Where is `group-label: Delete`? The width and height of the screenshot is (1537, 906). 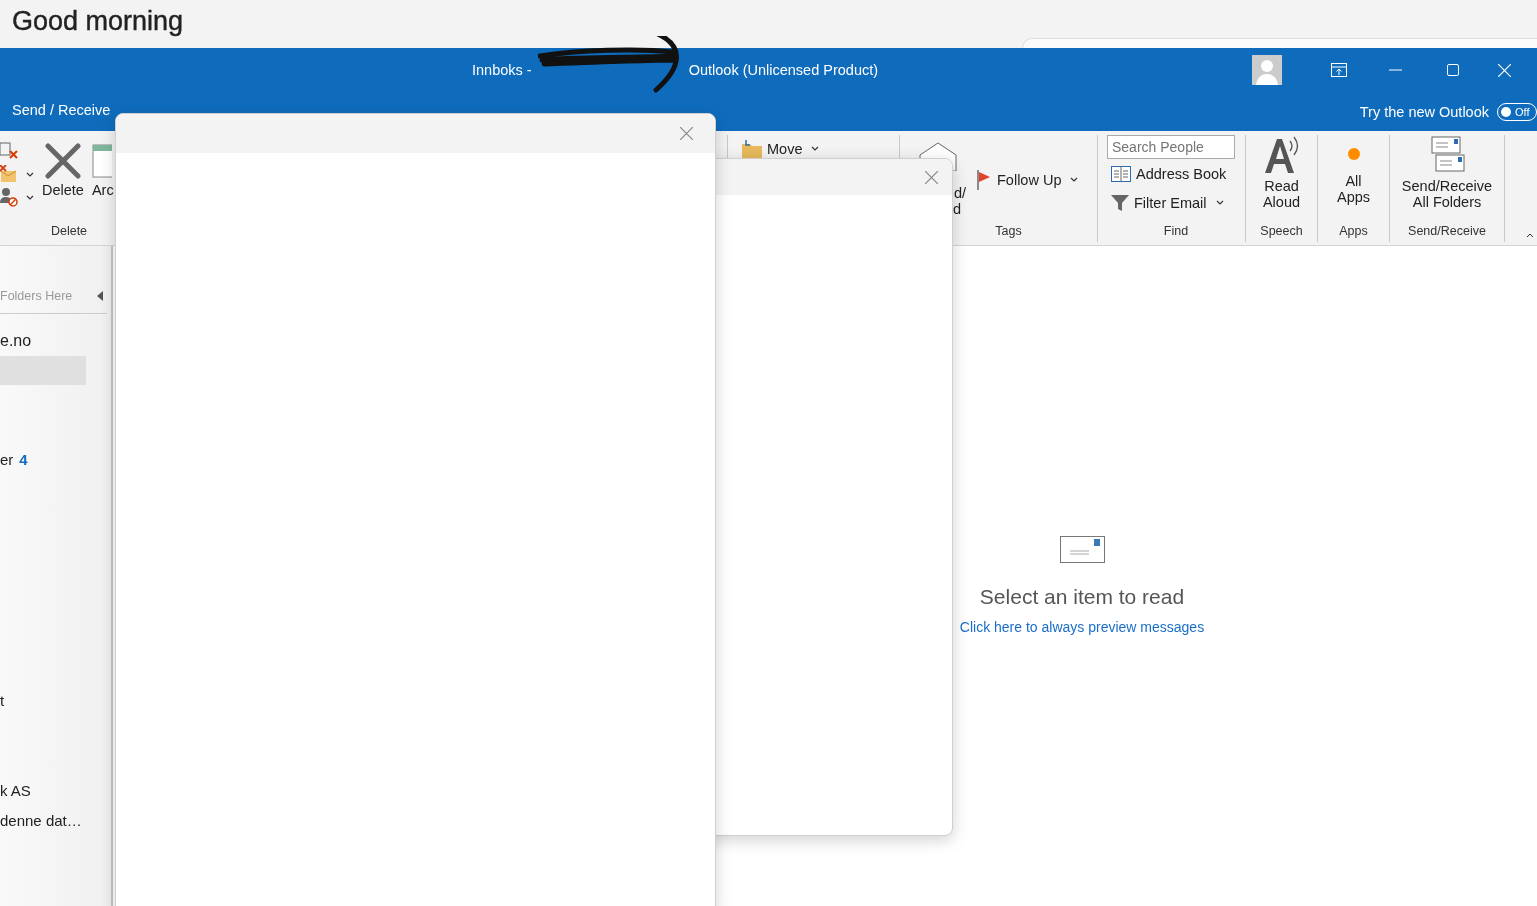 group-label: Delete is located at coordinates (69, 232).